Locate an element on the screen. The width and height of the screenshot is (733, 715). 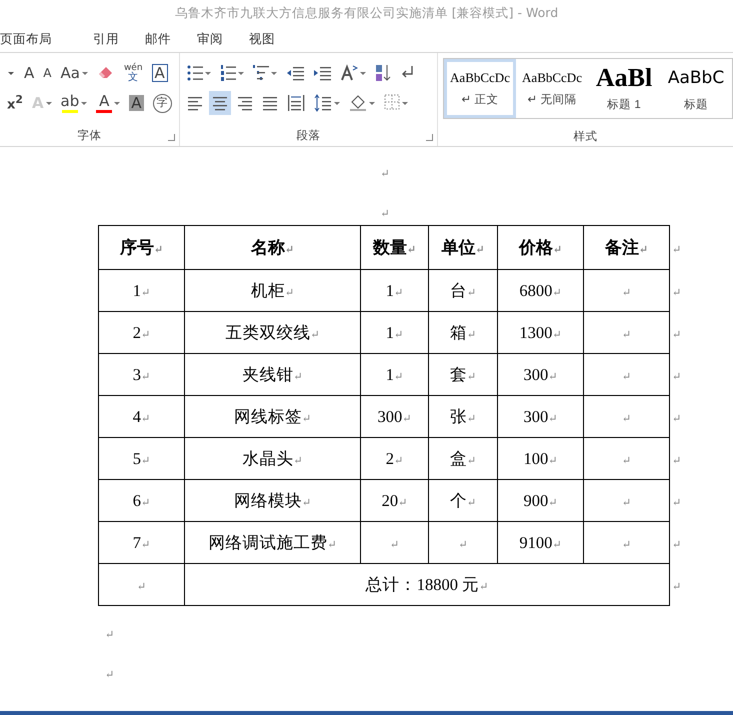
table-cell: 20↵ is located at coordinates (395, 500).